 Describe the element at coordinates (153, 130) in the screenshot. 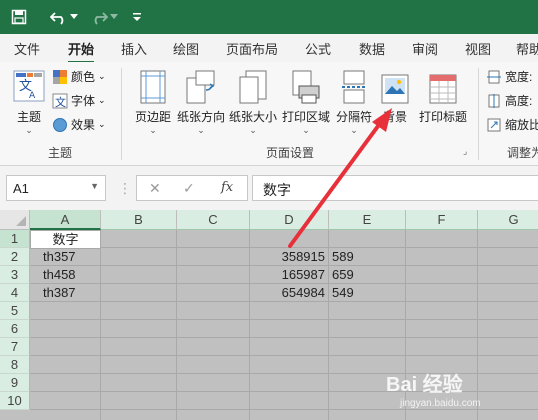

I see `margins-dropdown-icon: ⌄` at that location.